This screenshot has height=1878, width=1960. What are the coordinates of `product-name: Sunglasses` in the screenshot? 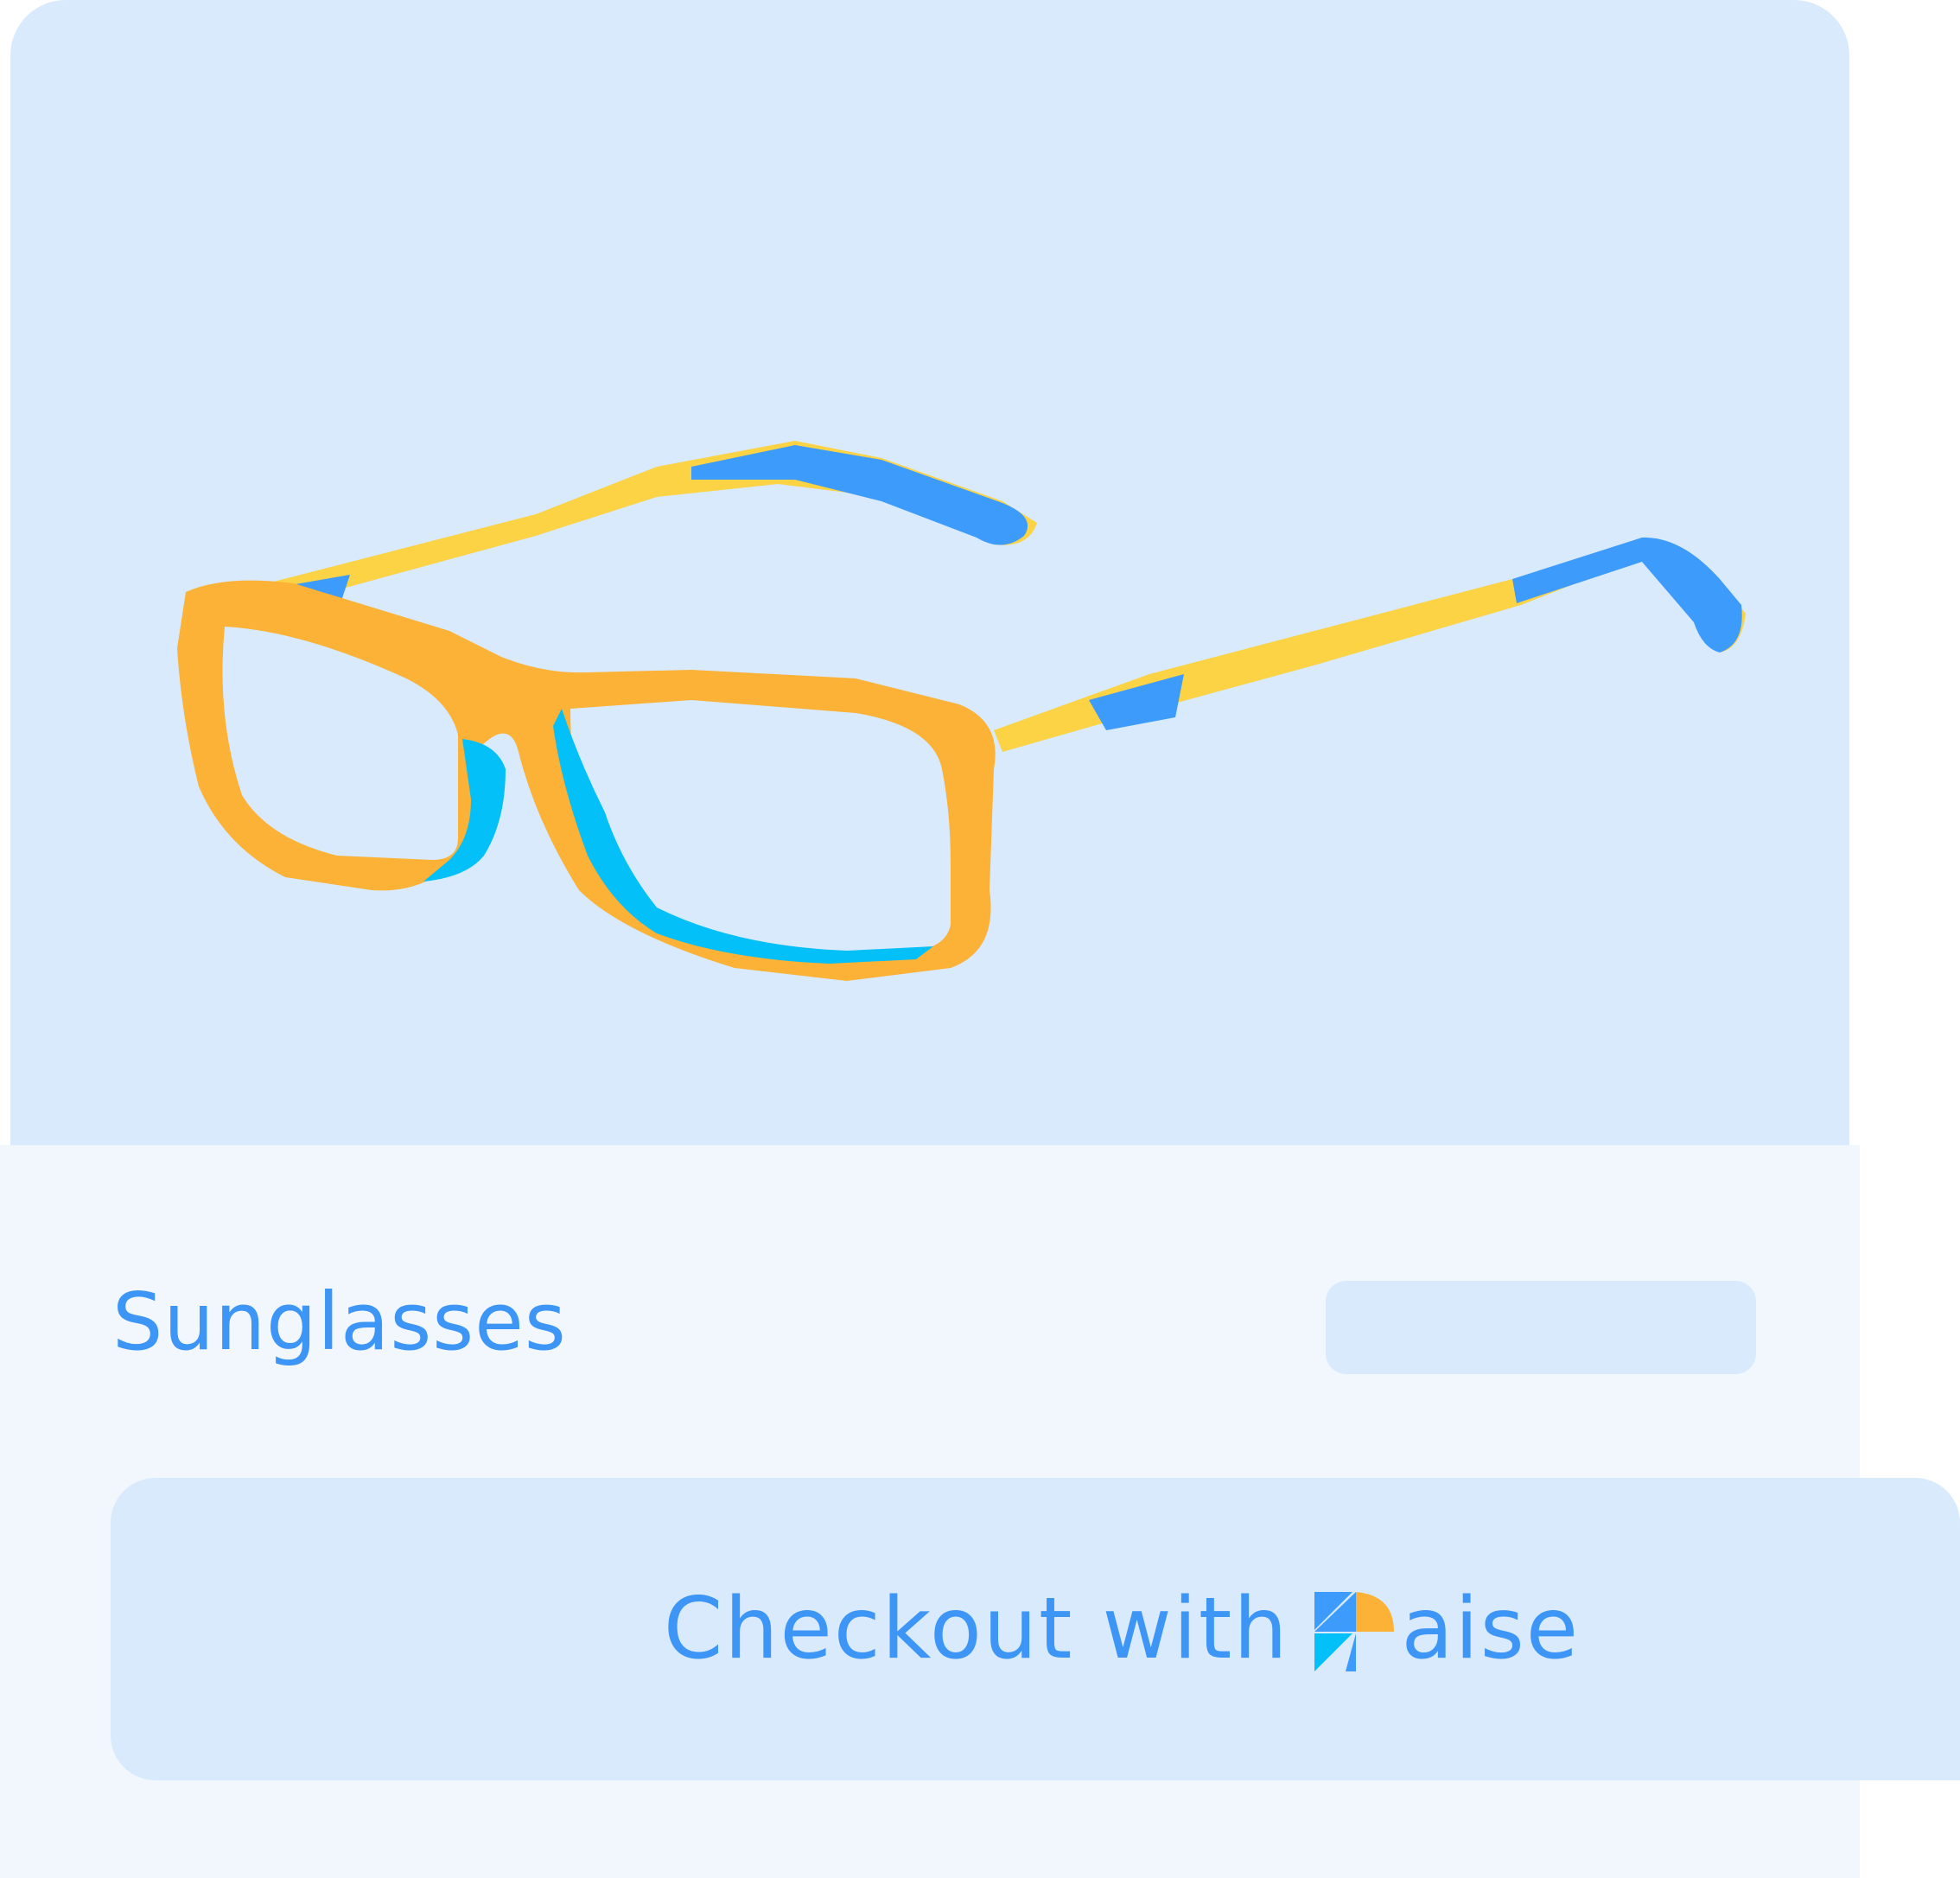 It's located at (339, 1322).